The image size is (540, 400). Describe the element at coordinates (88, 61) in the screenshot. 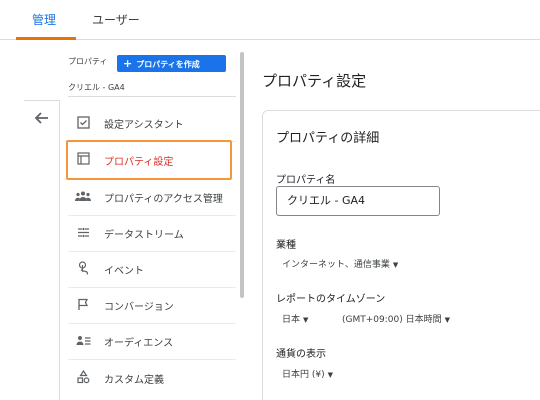

I see `property-label: プロパティ` at that location.